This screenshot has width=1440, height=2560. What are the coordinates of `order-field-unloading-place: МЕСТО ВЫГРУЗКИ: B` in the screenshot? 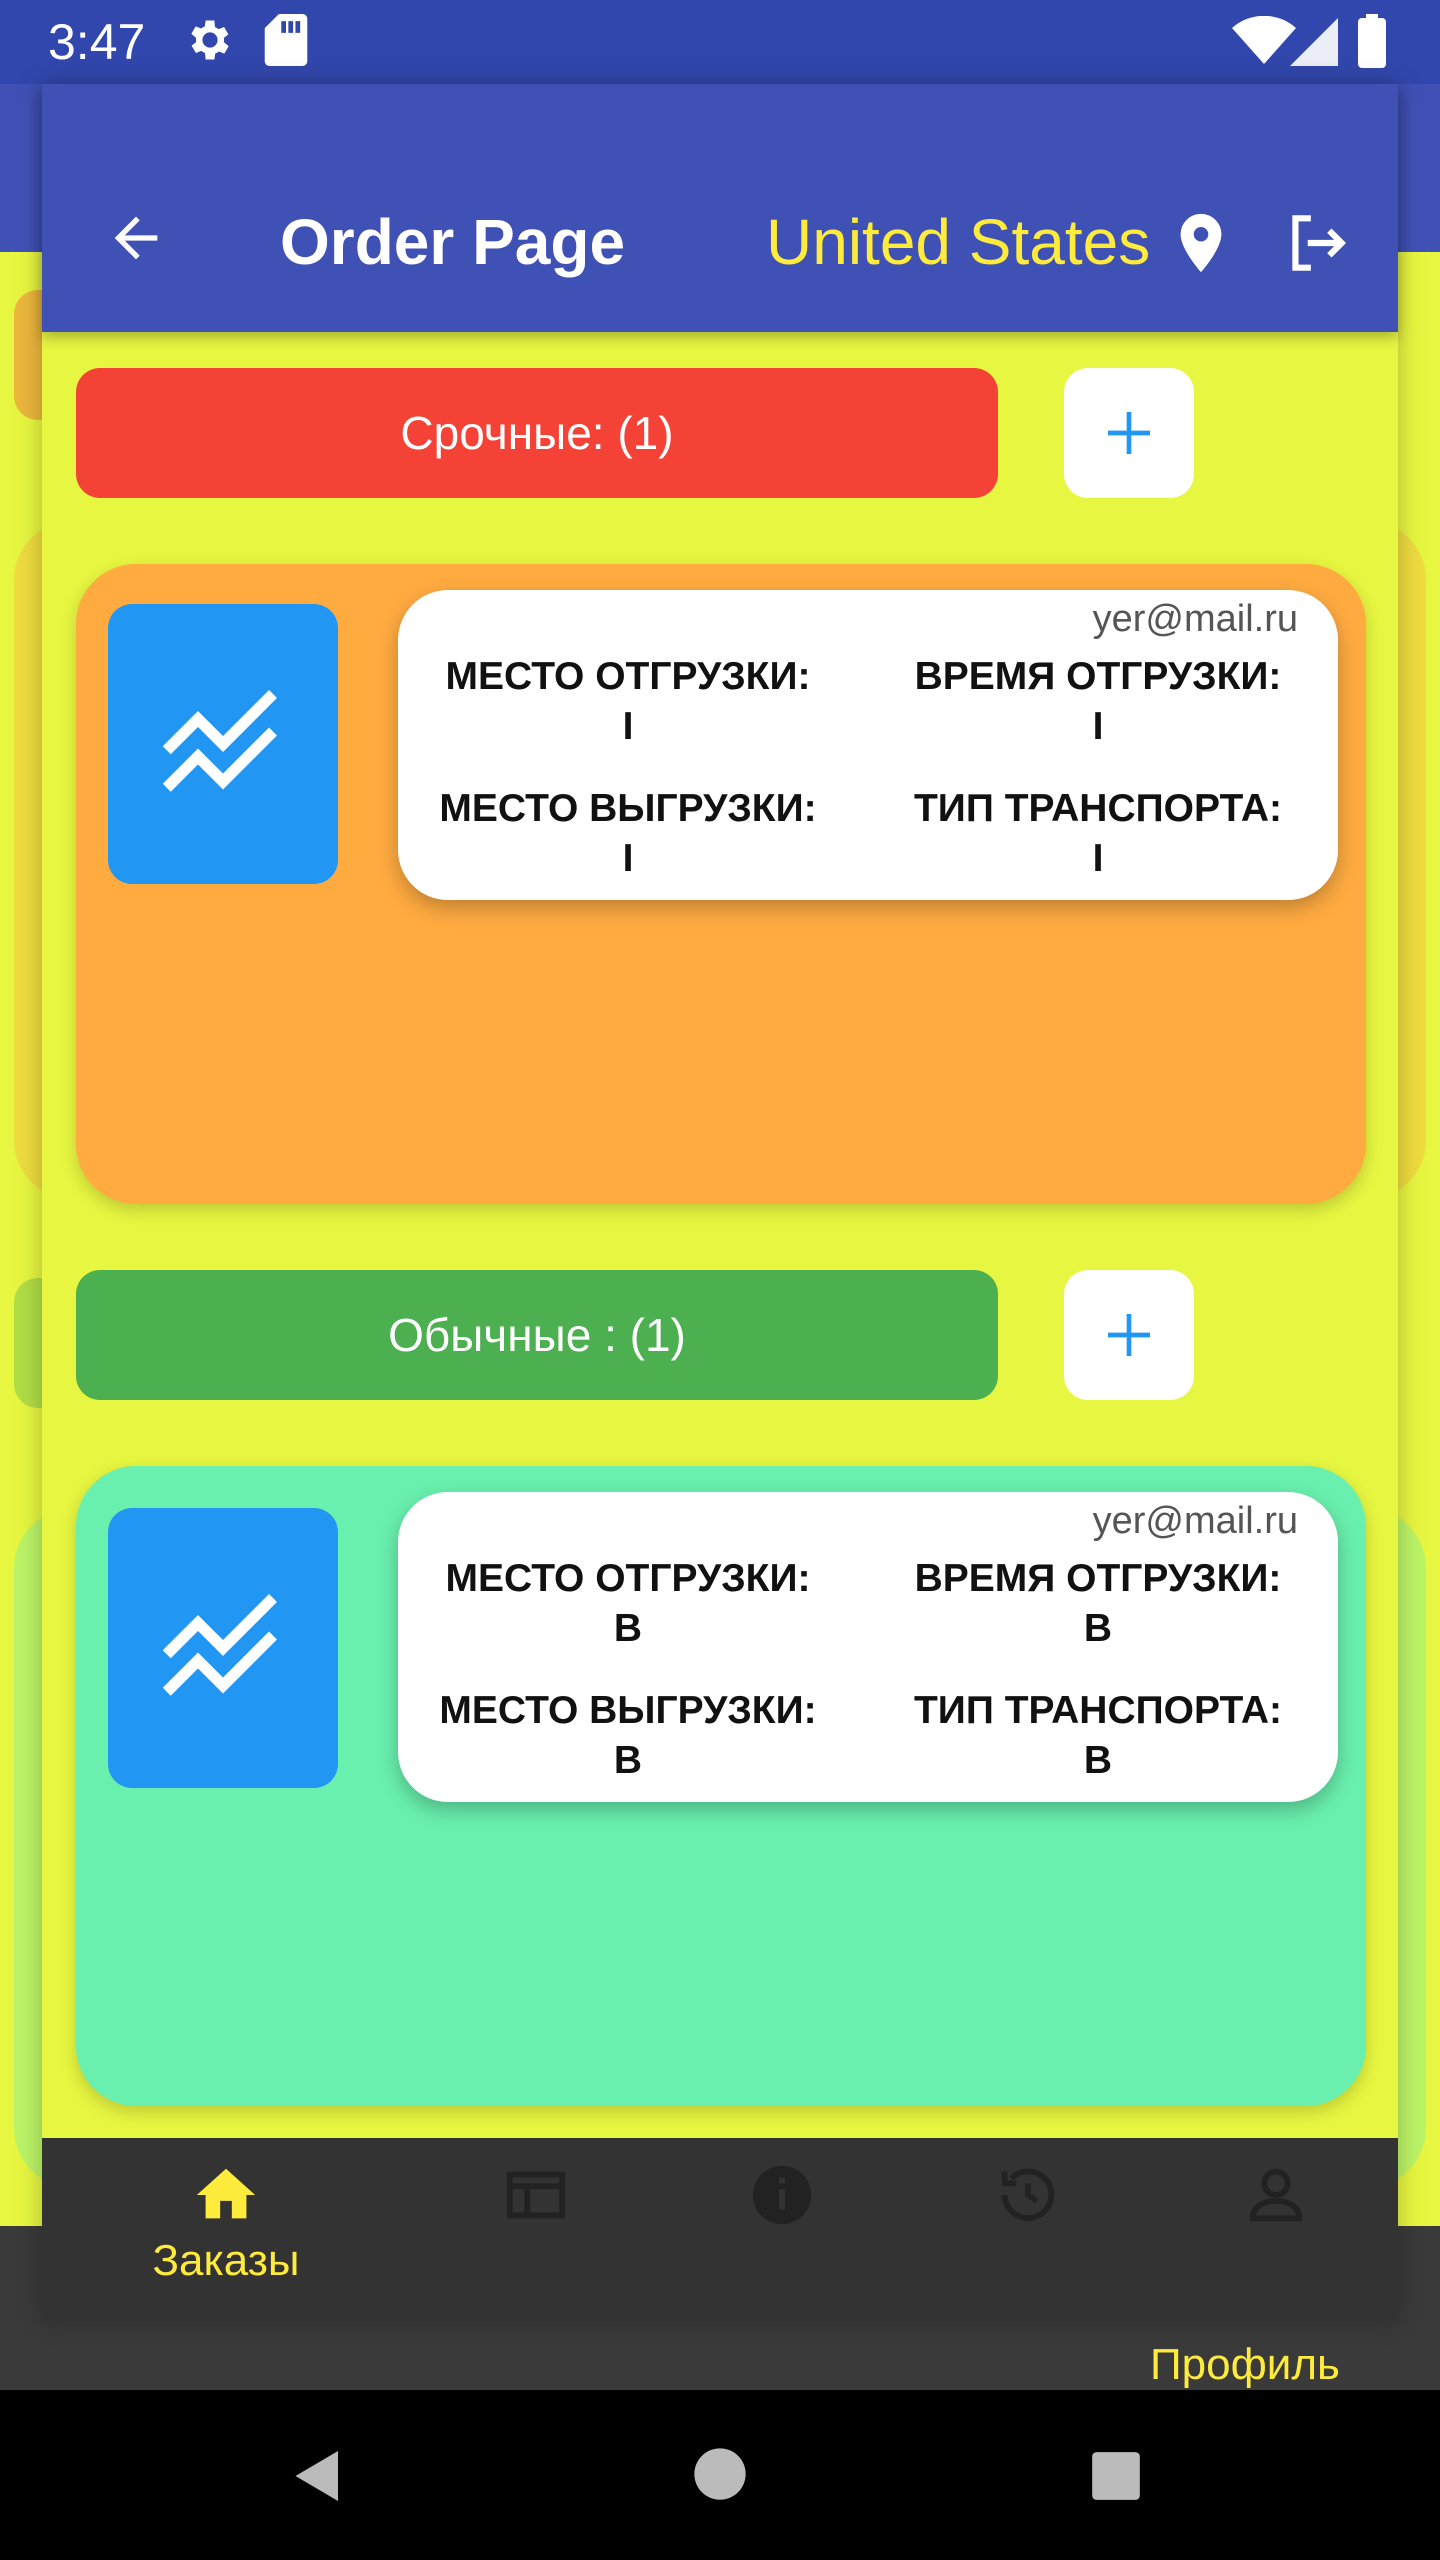 It's located at (628, 1736).